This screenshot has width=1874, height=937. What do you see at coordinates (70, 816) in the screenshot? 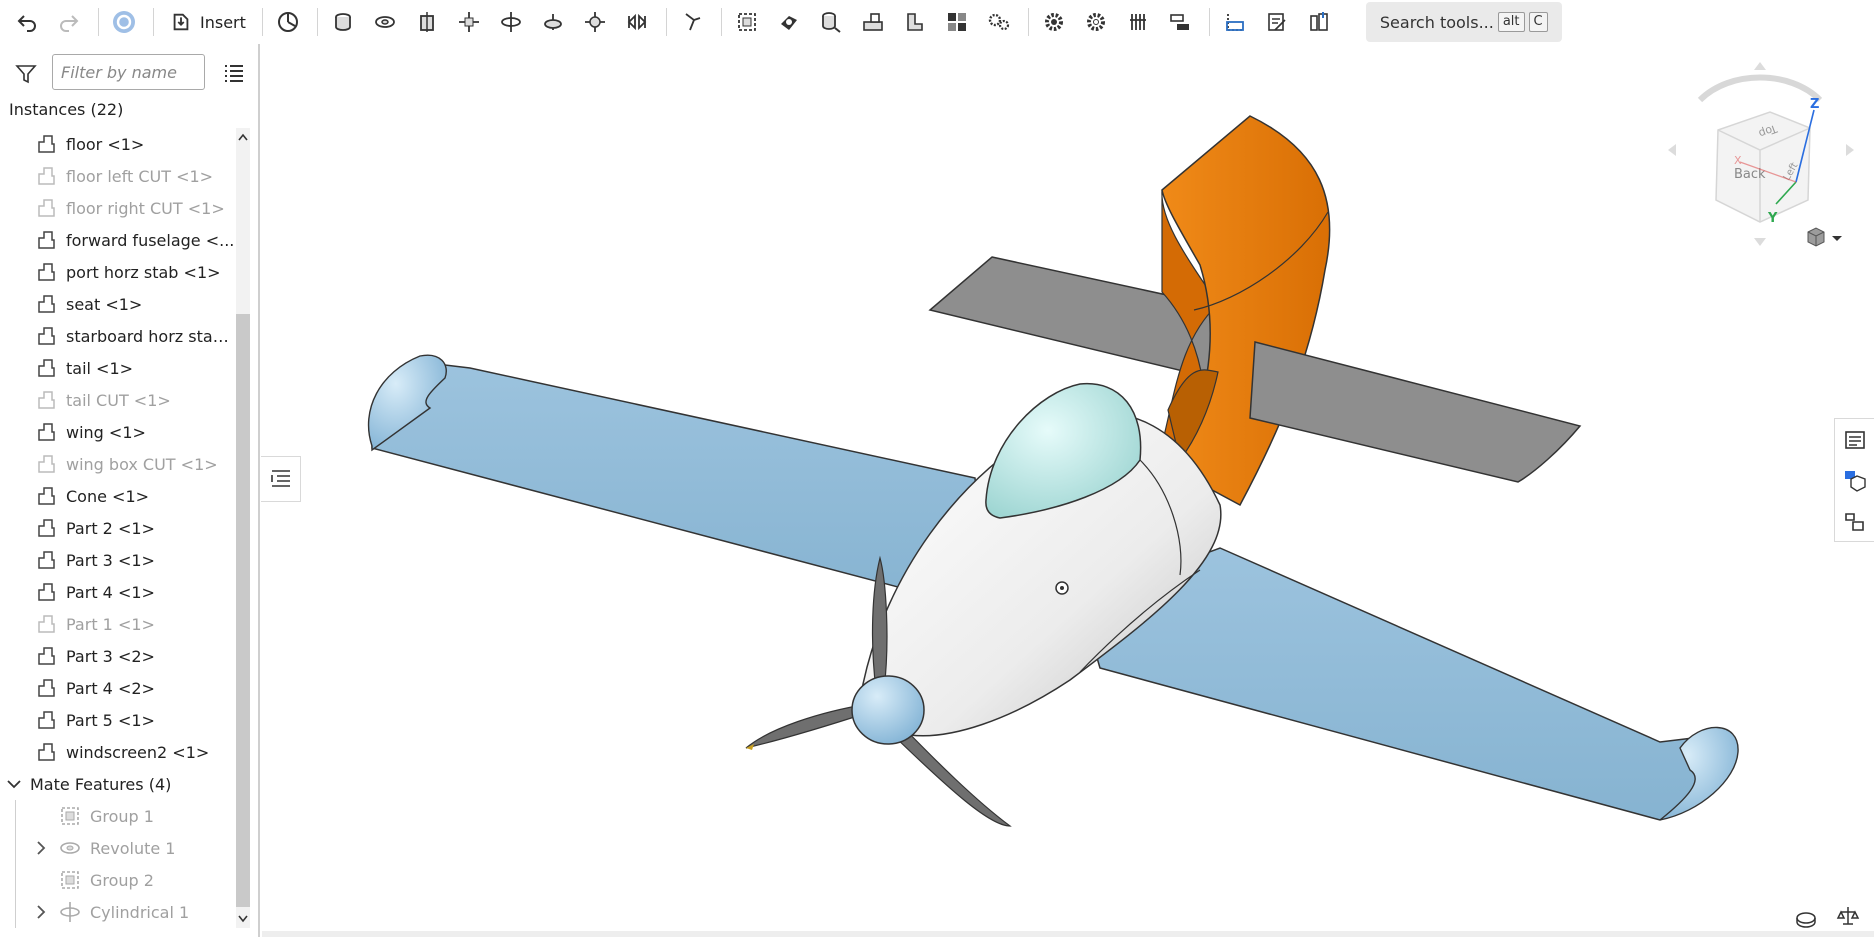
I see `group-icon` at bounding box center [70, 816].